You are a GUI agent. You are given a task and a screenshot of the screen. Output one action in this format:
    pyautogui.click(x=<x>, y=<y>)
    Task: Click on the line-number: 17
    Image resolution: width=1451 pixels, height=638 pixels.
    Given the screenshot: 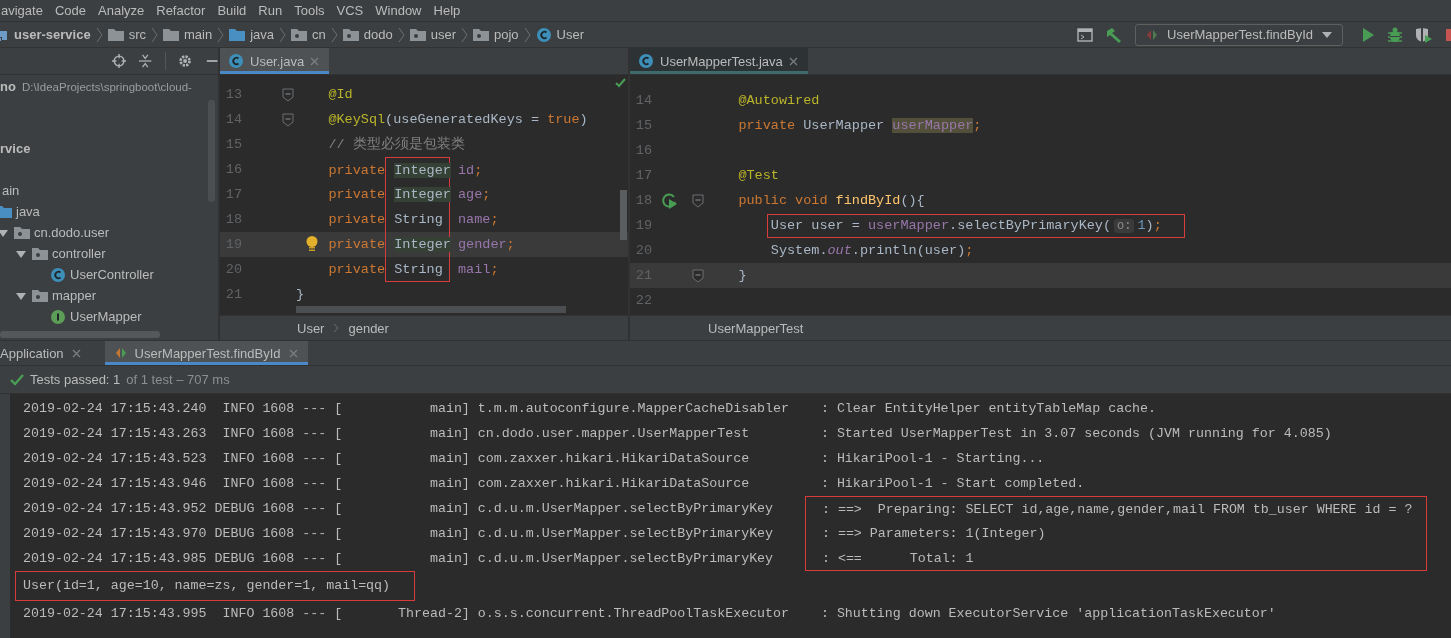 What is the action you would take?
    pyautogui.click(x=643, y=176)
    